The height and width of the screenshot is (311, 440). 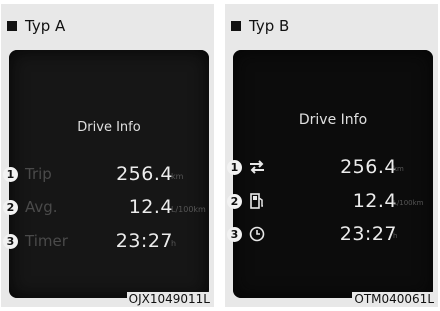 What do you see at coordinates (330, 203) in the screenshot?
I see `avg-row: 2 12.4 L/100km` at bounding box center [330, 203].